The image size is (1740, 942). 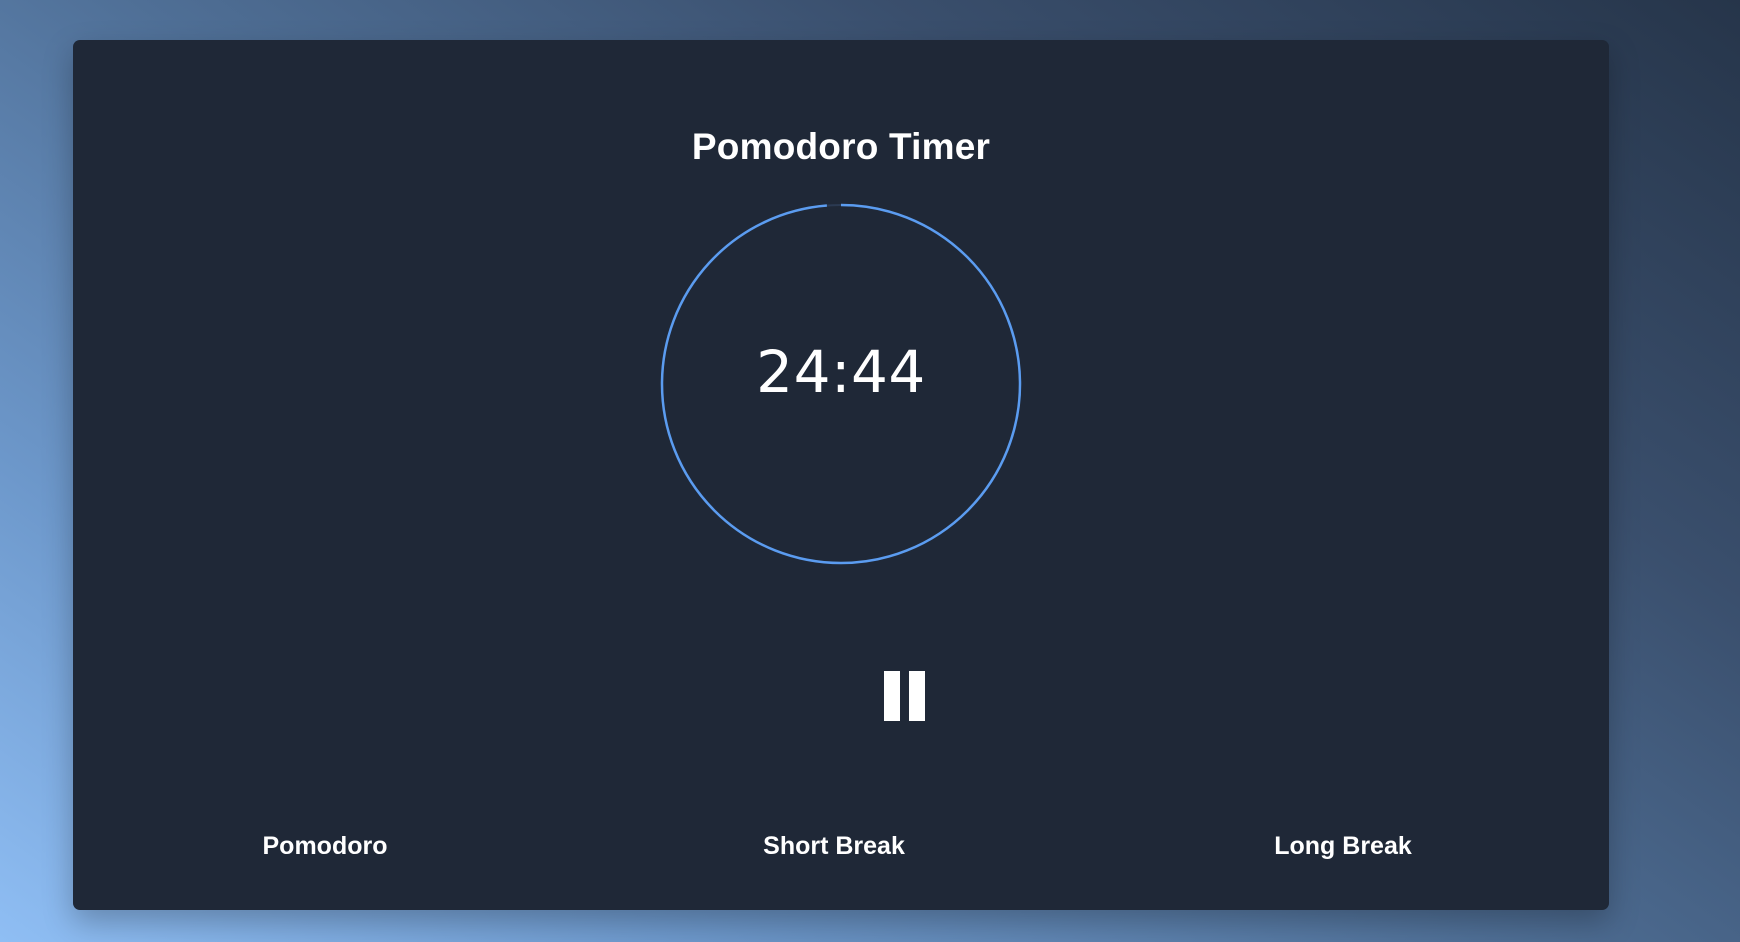 What do you see at coordinates (834, 846) in the screenshot?
I see `tab-short-break: Short Break` at bounding box center [834, 846].